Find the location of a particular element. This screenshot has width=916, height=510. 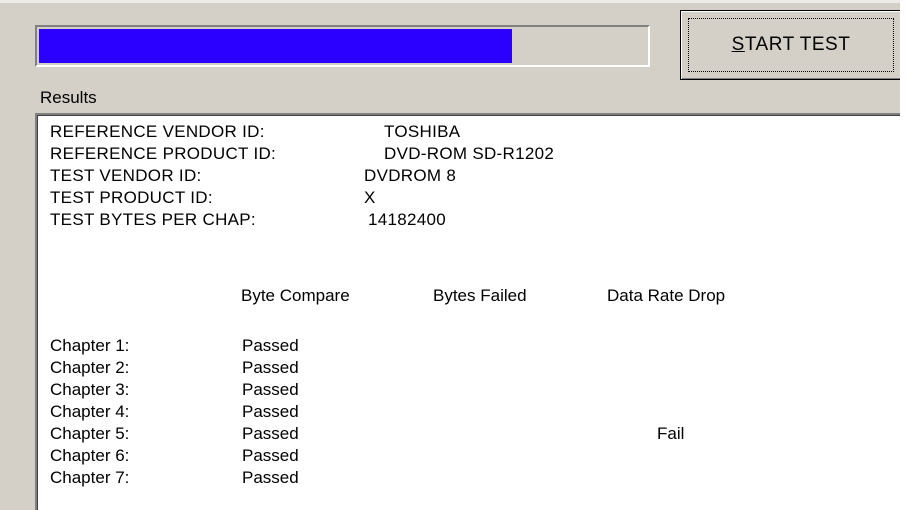

data-rate-drop-result: Fail is located at coordinates (671, 433).